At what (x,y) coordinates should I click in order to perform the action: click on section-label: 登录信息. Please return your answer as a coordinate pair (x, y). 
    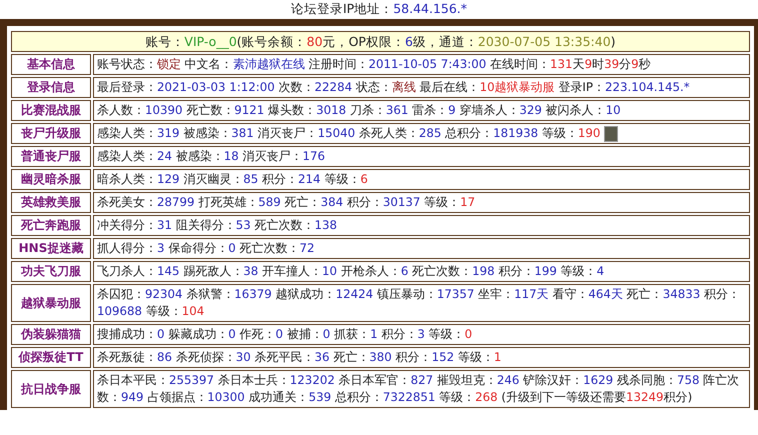
    Looking at the image, I should click on (51, 87).